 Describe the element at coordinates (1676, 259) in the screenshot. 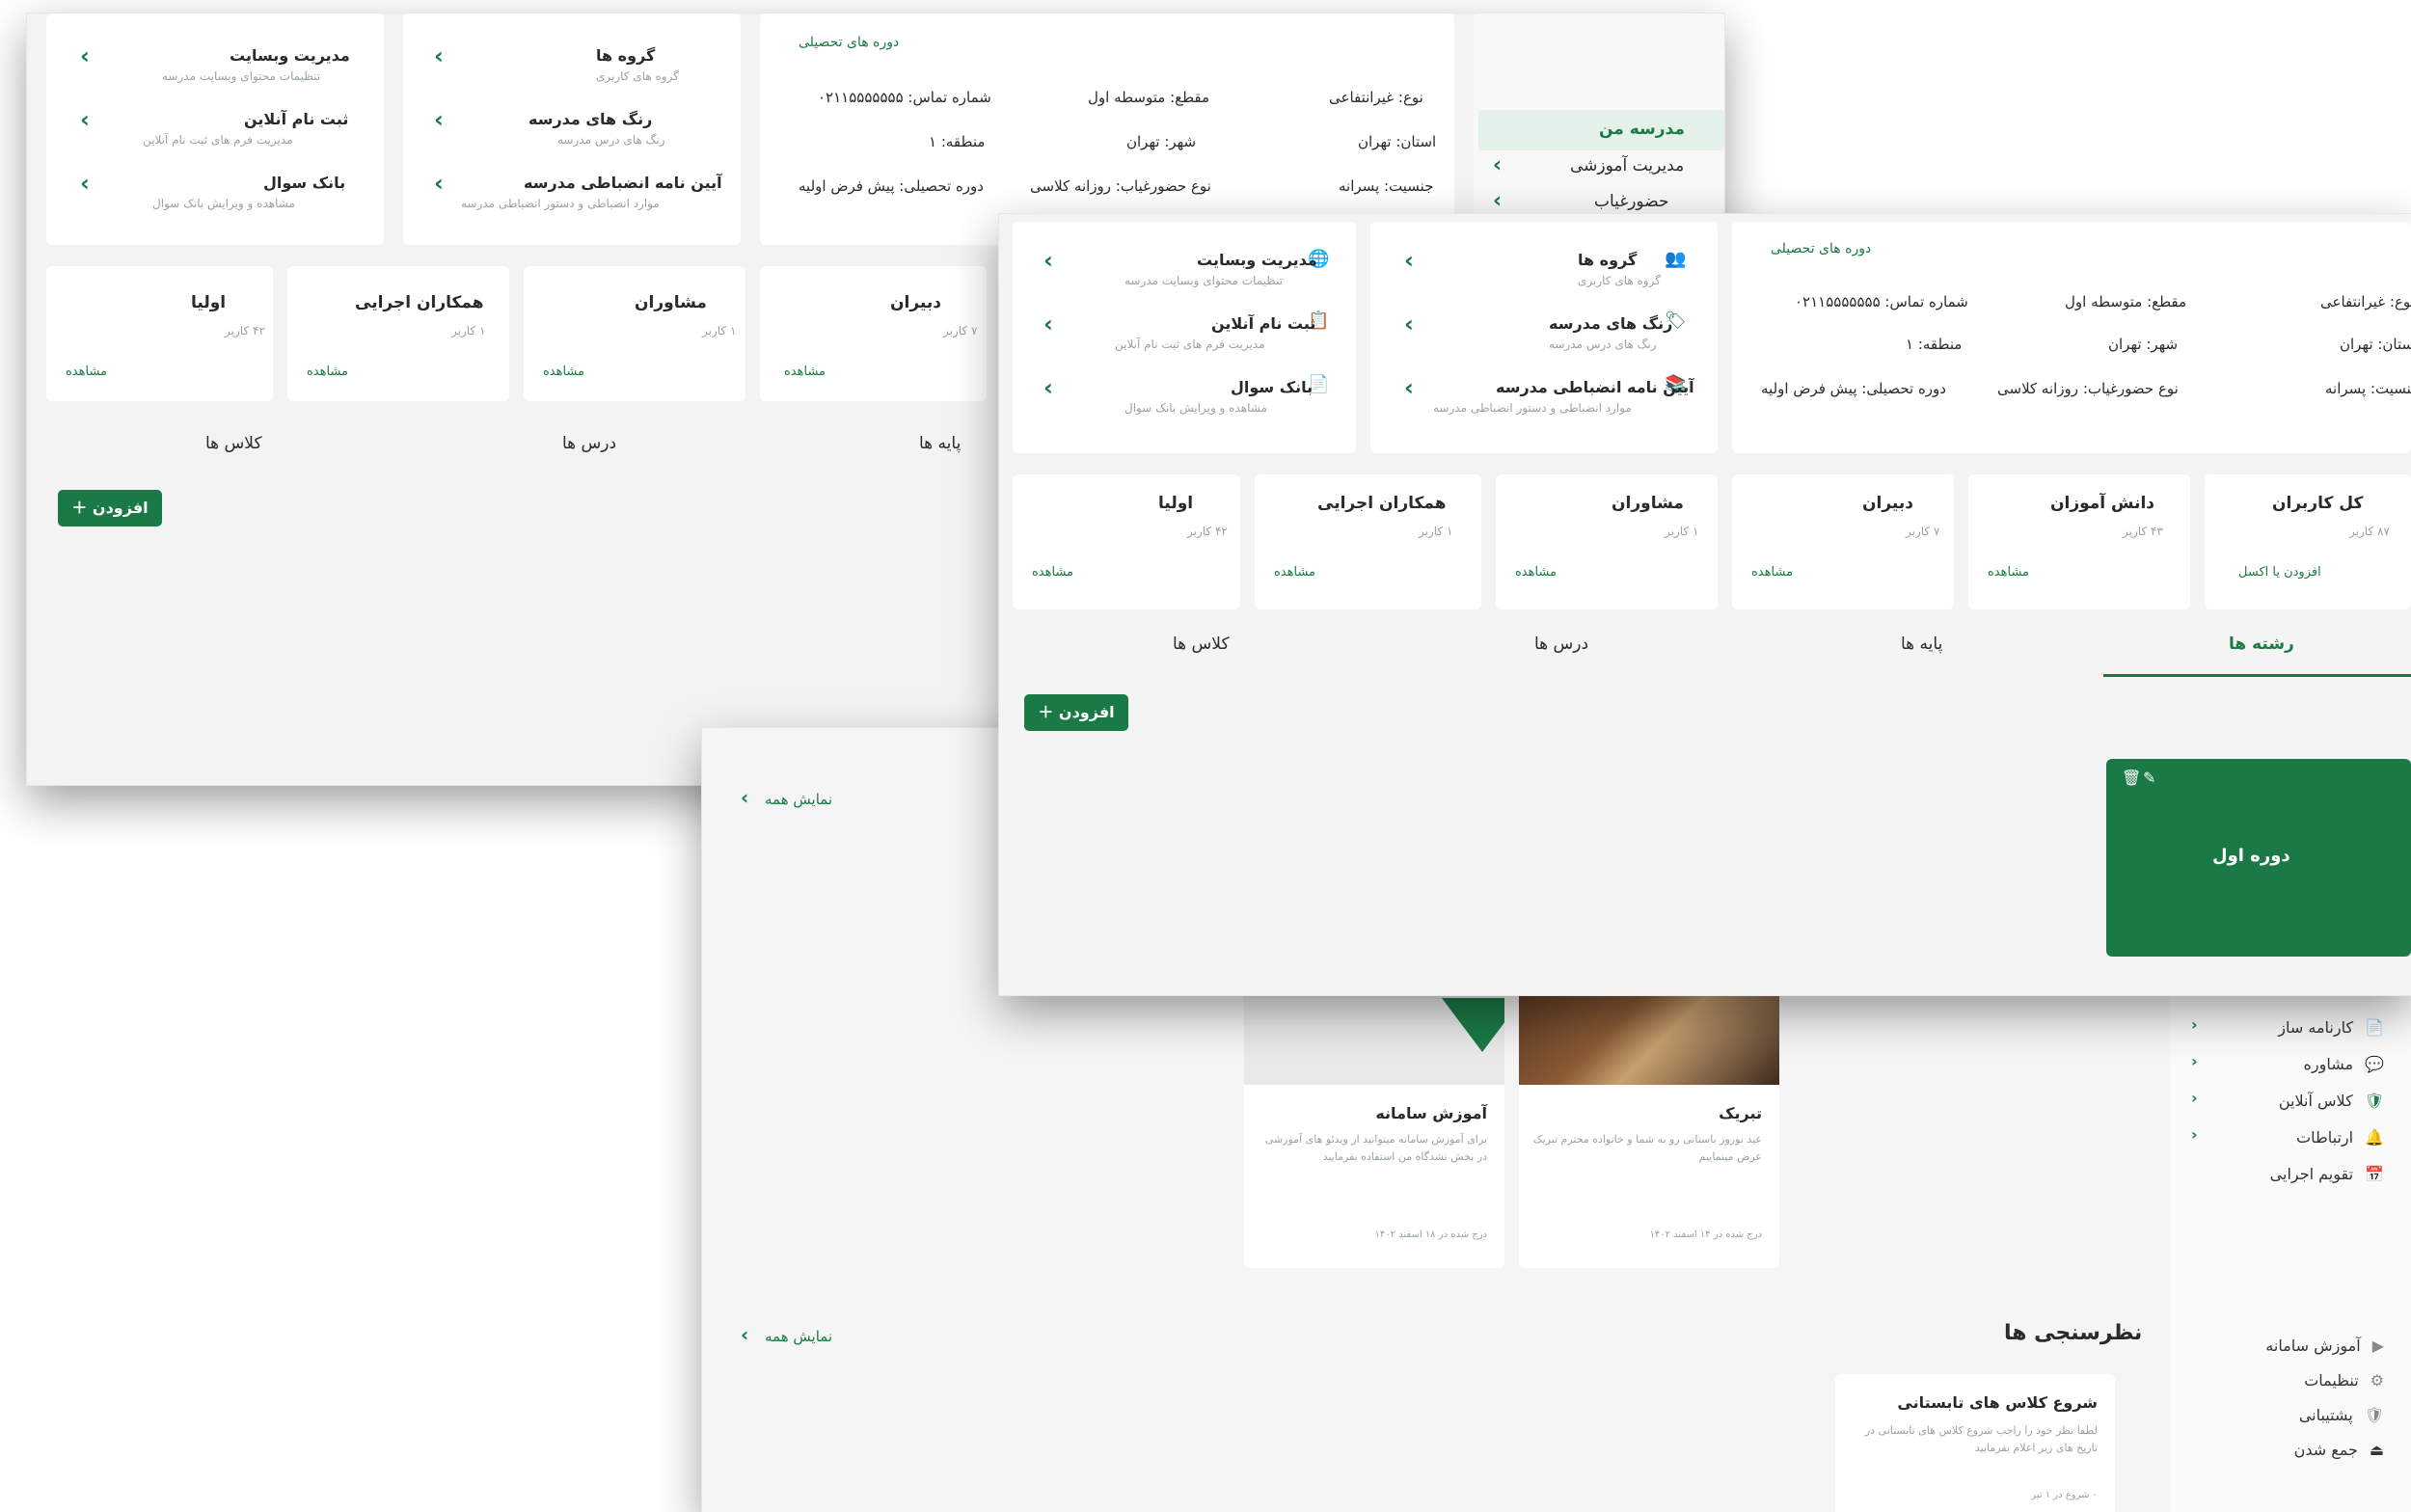

I see `group-icon: 👥` at that location.